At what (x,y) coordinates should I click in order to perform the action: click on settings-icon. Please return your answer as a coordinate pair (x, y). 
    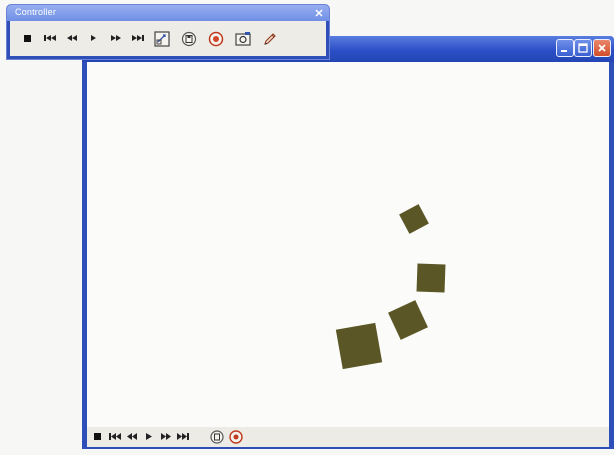
    Looking at the image, I should click on (162, 38).